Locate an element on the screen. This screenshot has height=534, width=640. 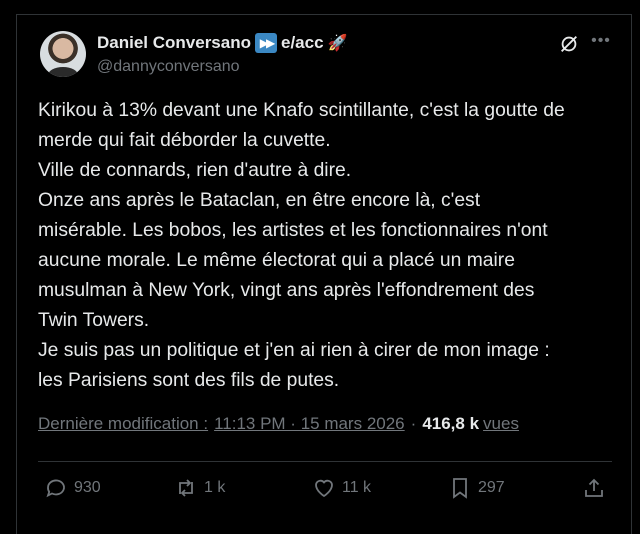
repost-button: 1 k is located at coordinates (199, 488).